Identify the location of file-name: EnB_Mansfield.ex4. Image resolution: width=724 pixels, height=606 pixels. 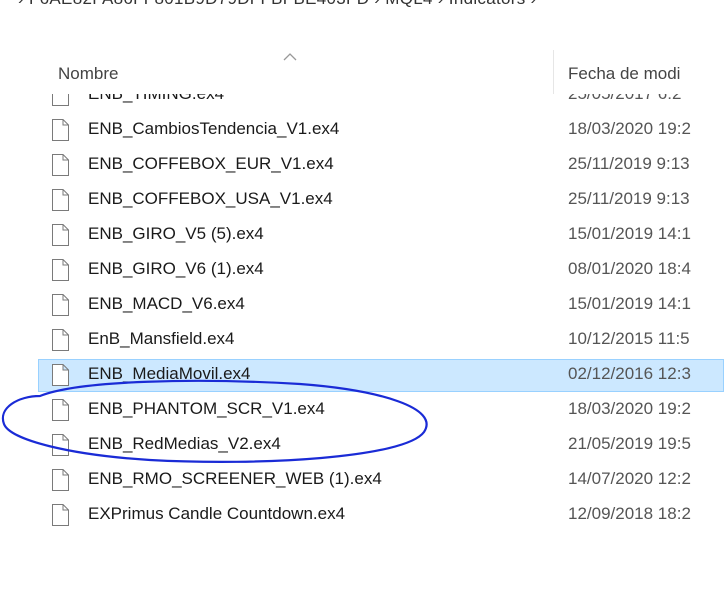
(161, 338).